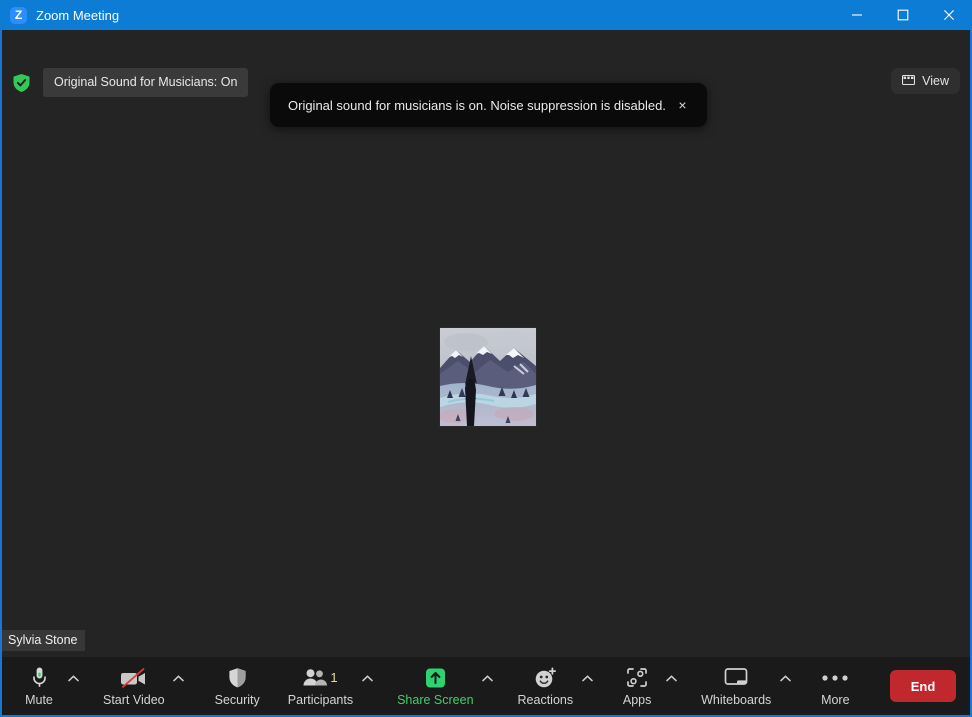 This screenshot has height=717, width=972. Describe the element at coordinates (435, 677) in the screenshot. I see `share-arrow-icon` at that location.